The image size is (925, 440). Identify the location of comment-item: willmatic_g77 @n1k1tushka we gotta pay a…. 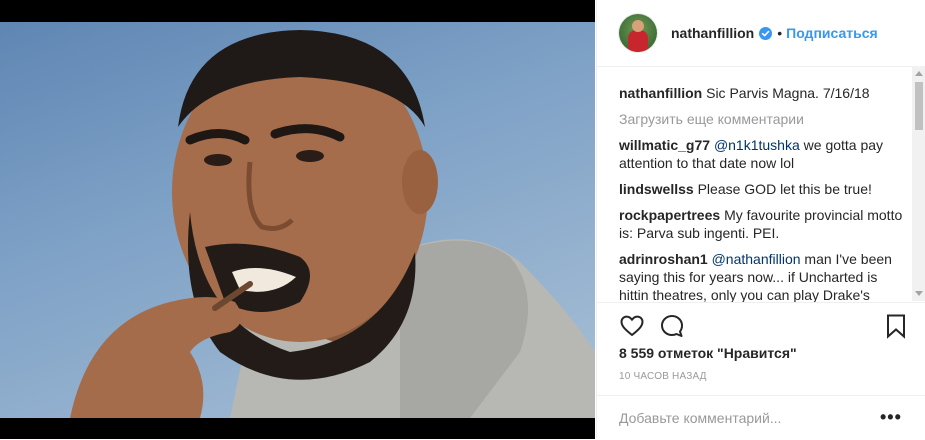
(761, 154).